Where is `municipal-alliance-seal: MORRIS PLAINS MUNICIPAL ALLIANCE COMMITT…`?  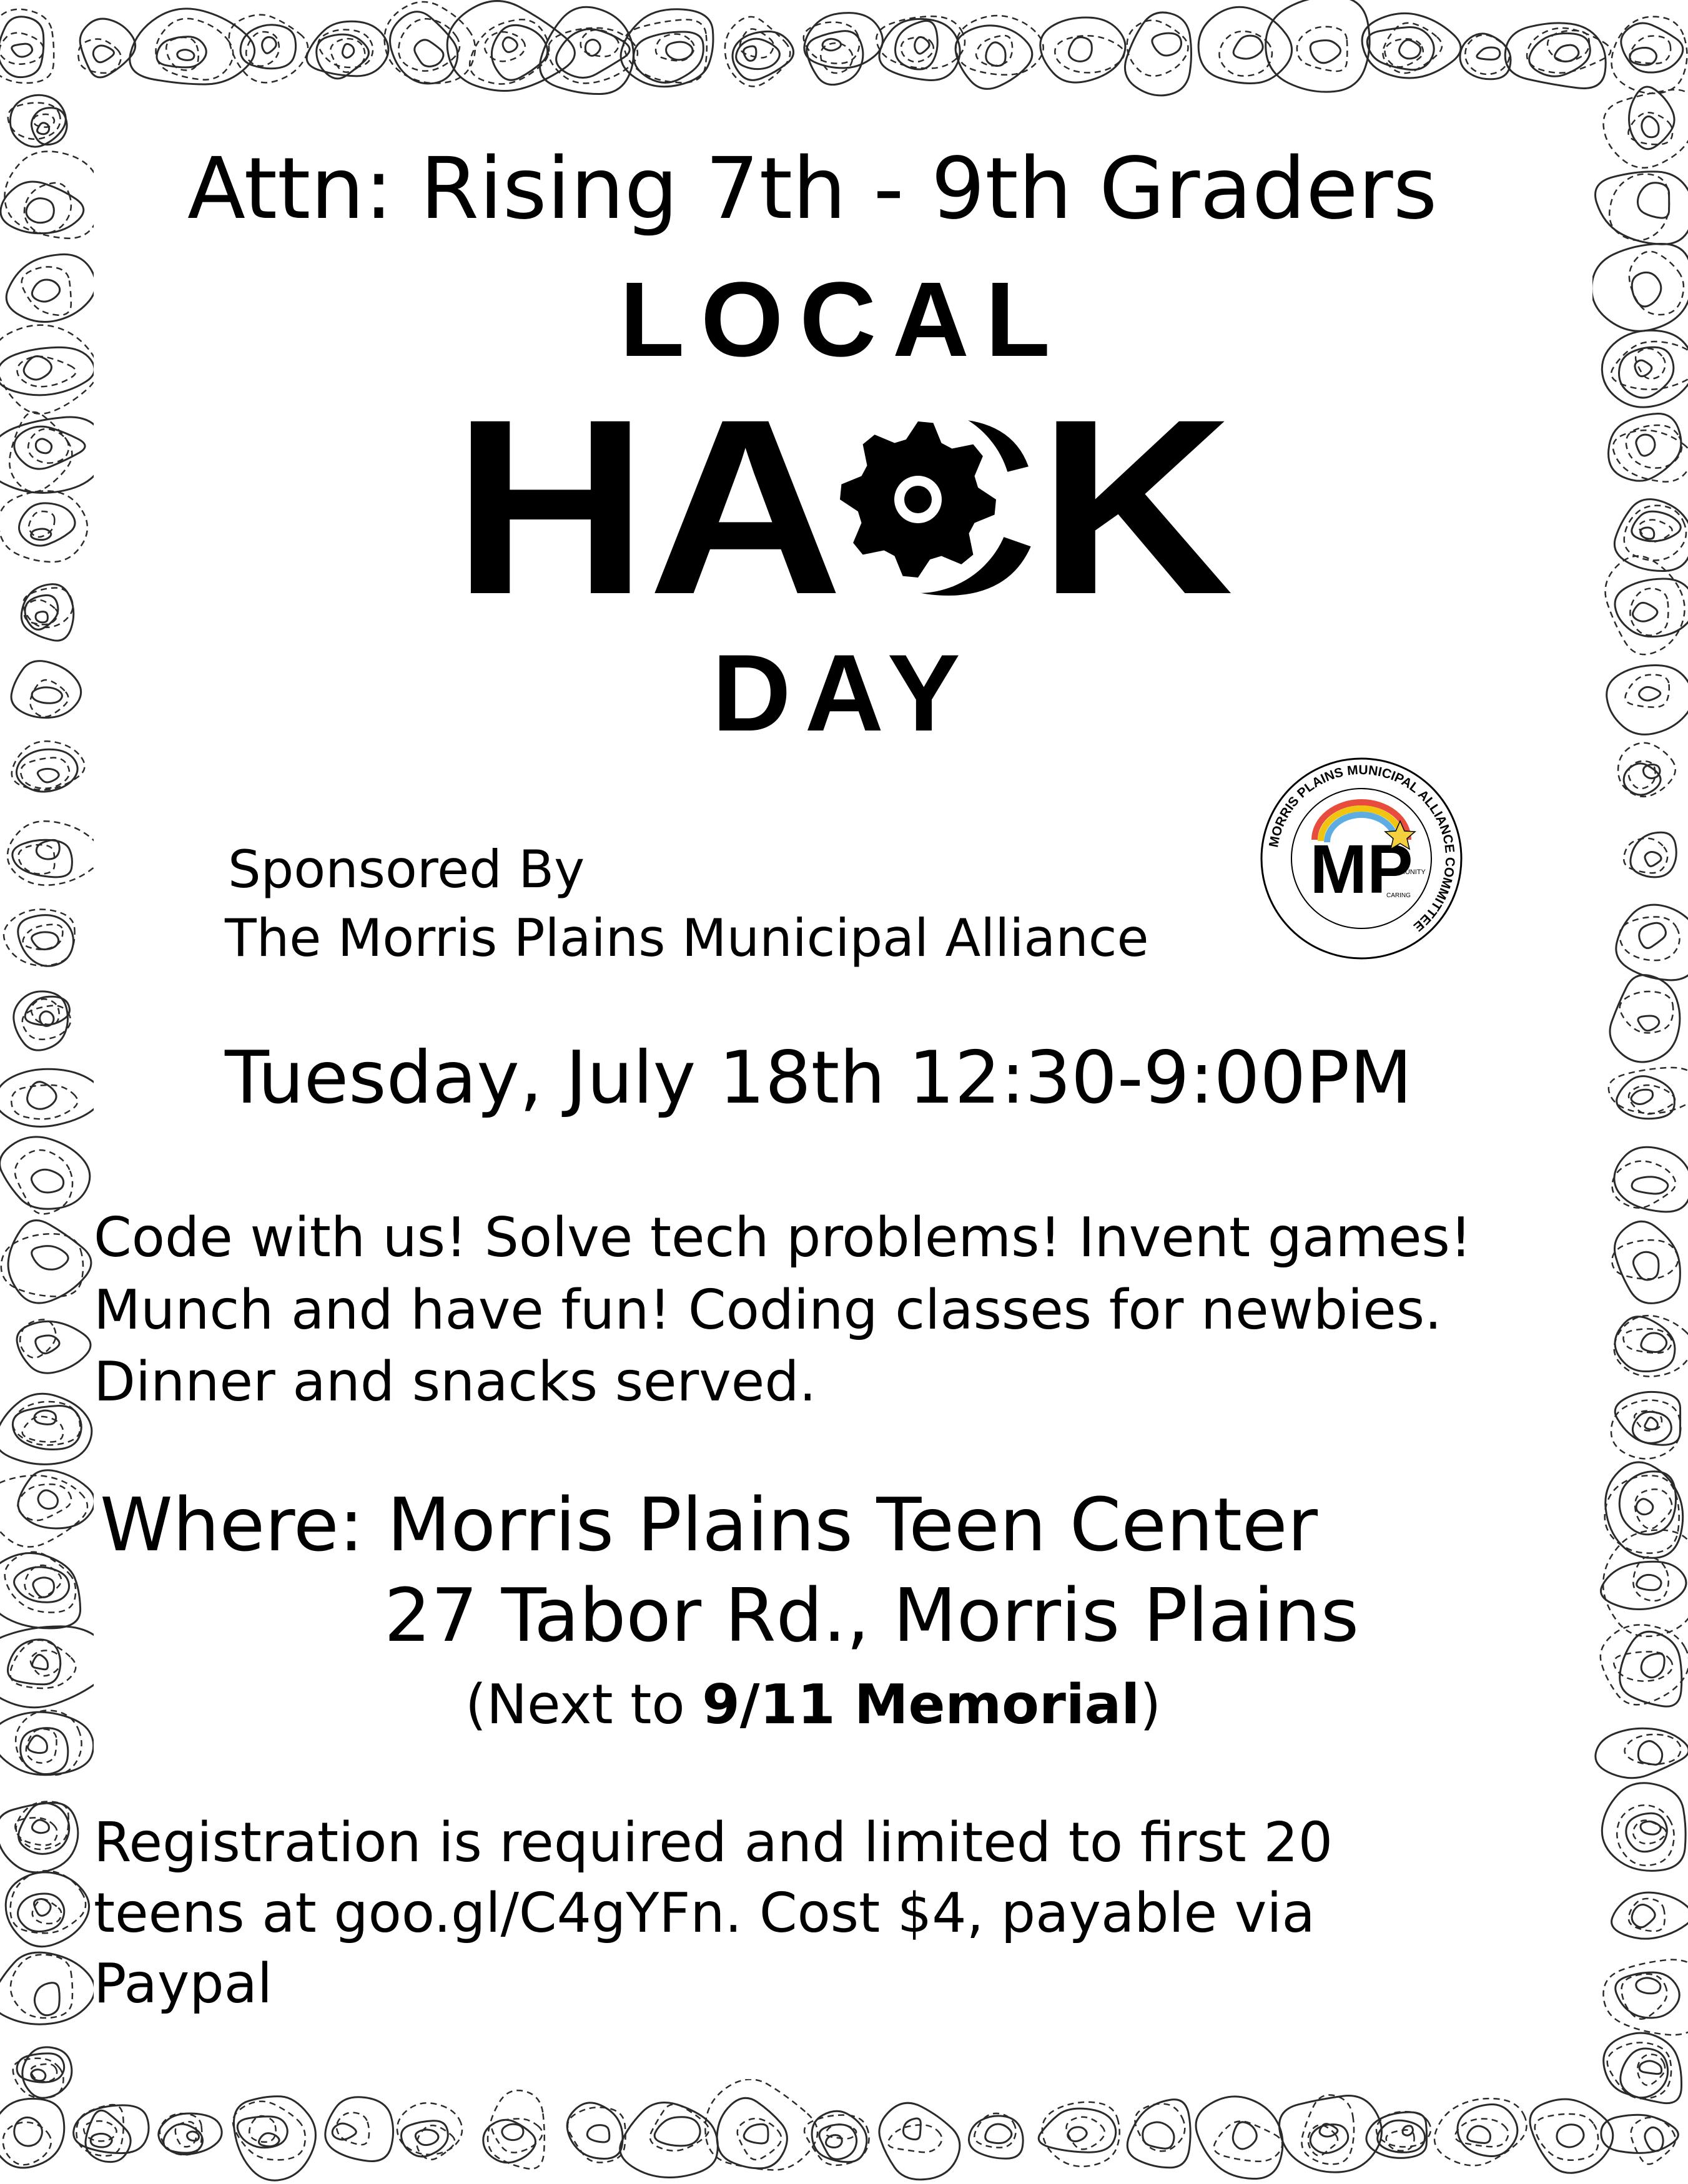 municipal-alliance-seal: MORRIS PLAINS MUNICIPAL ALLIANCE COMMITT… is located at coordinates (1362, 858).